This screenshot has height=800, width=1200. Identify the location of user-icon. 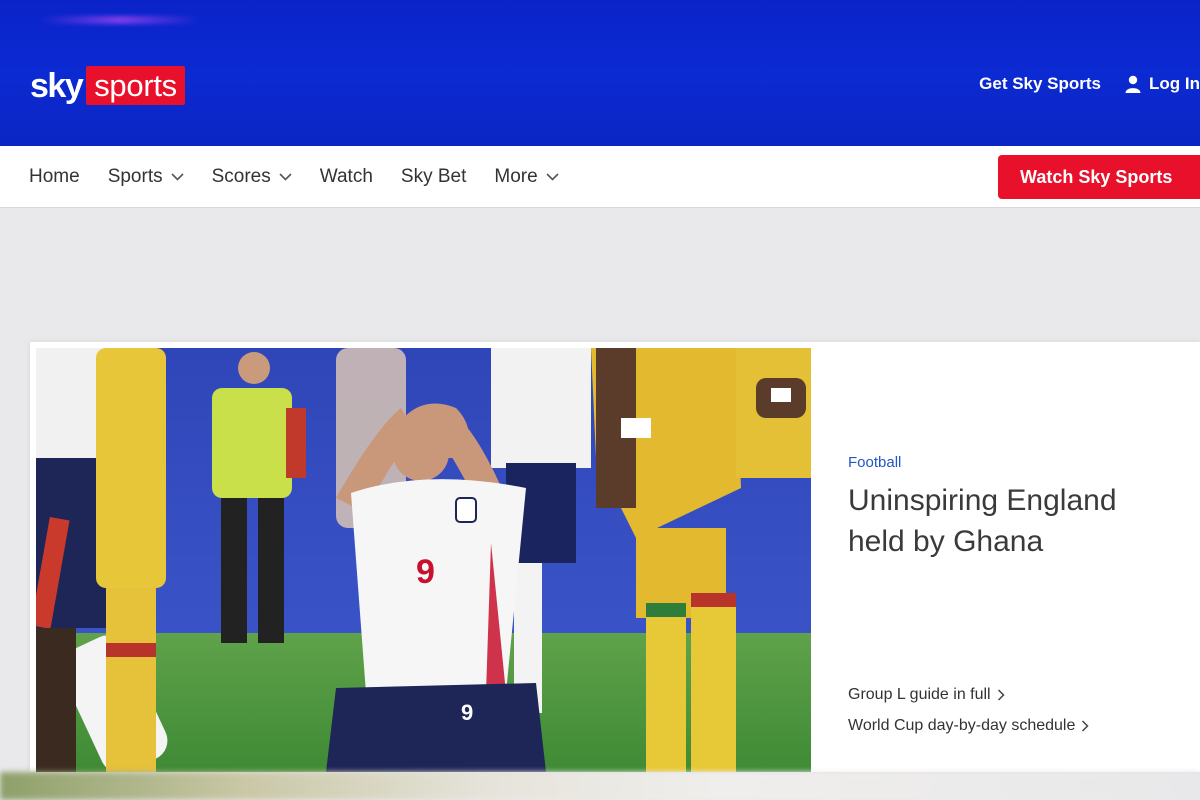
(1133, 84).